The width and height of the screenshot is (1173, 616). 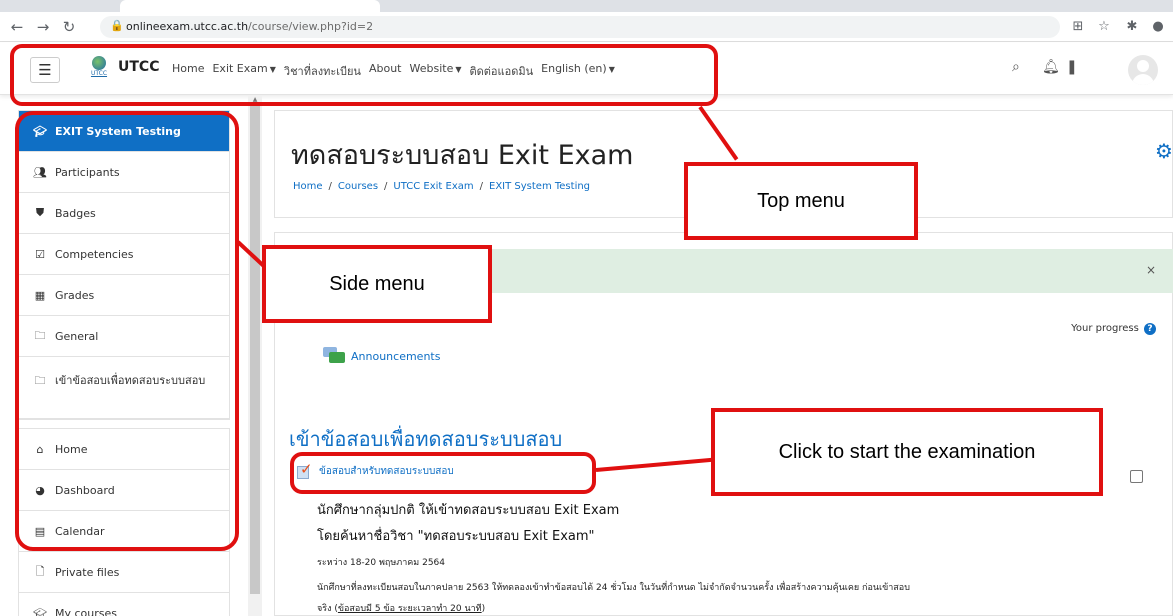 What do you see at coordinates (358, 186) in the screenshot?
I see `breadcrumb-courses: Courses` at bounding box center [358, 186].